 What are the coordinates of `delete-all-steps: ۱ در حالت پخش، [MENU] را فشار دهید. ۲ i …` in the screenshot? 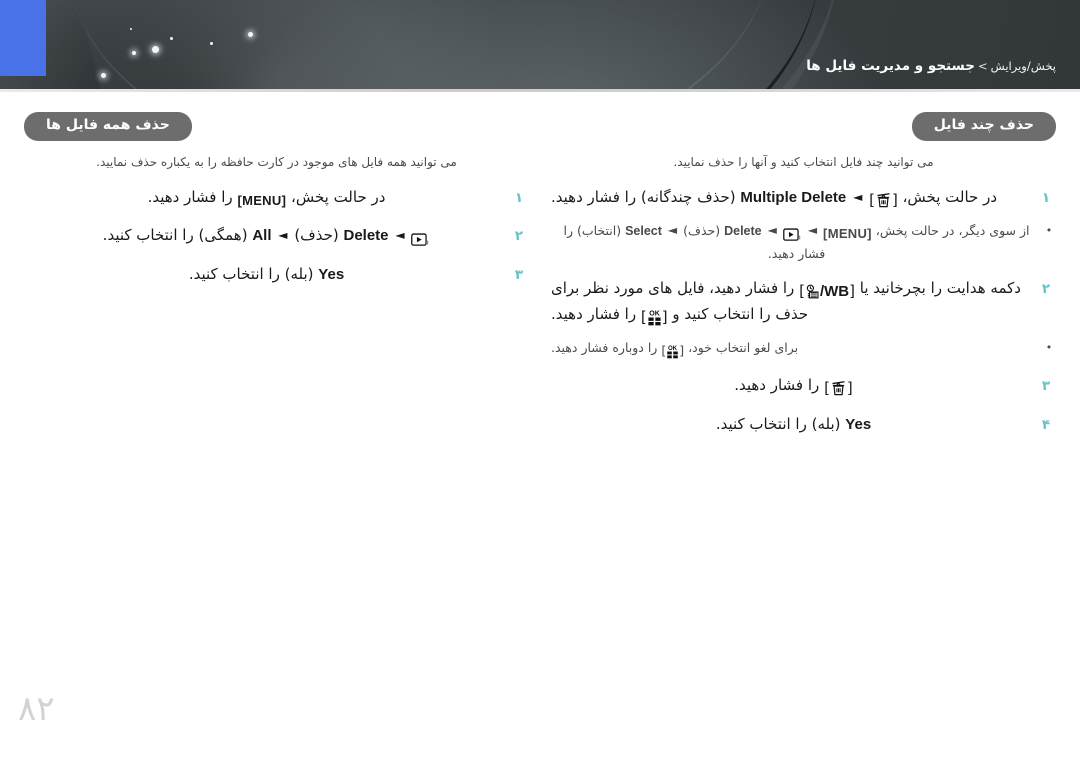 It's located at (276, 236).